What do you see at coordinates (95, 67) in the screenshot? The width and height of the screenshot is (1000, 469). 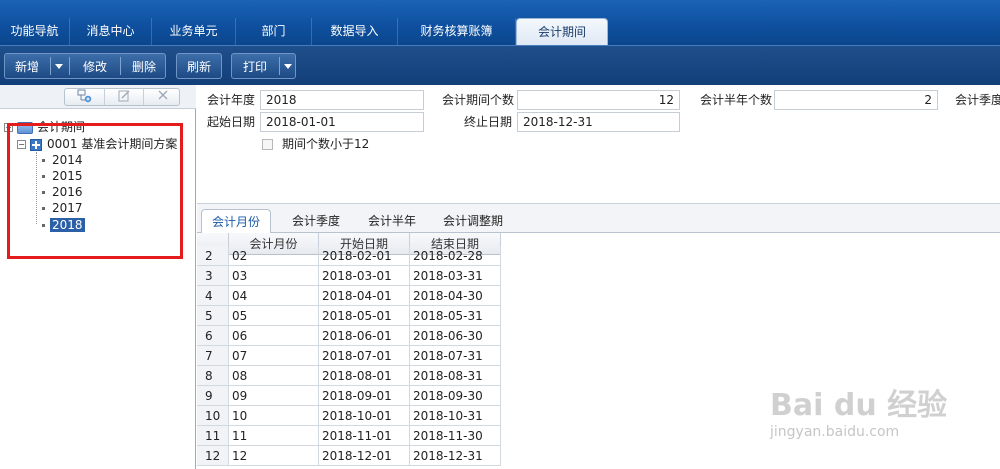 I see `edit-button: 修改` at bounding box center [95, 67].